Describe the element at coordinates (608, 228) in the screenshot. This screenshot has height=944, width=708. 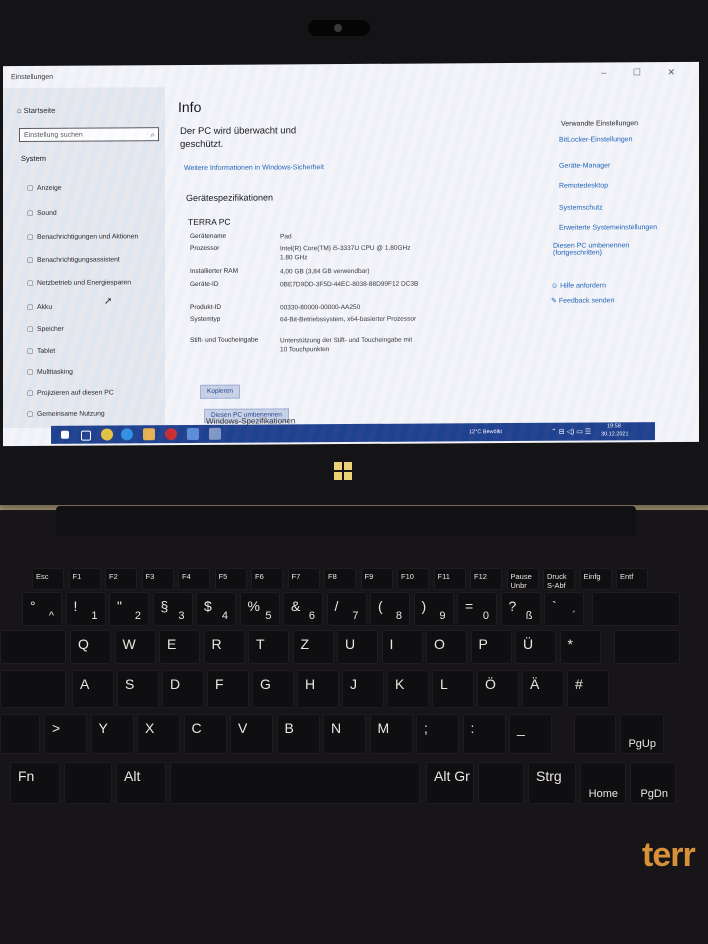
I see `related-link: Erweiterte Systemeinstellungen` at that location.